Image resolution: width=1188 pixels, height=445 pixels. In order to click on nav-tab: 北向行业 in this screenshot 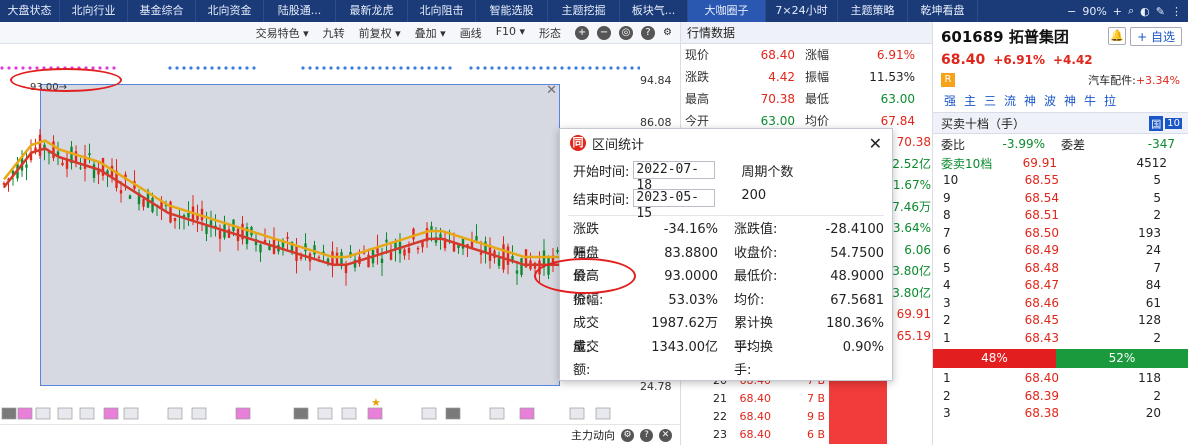, I will do `click(94, 11)`.